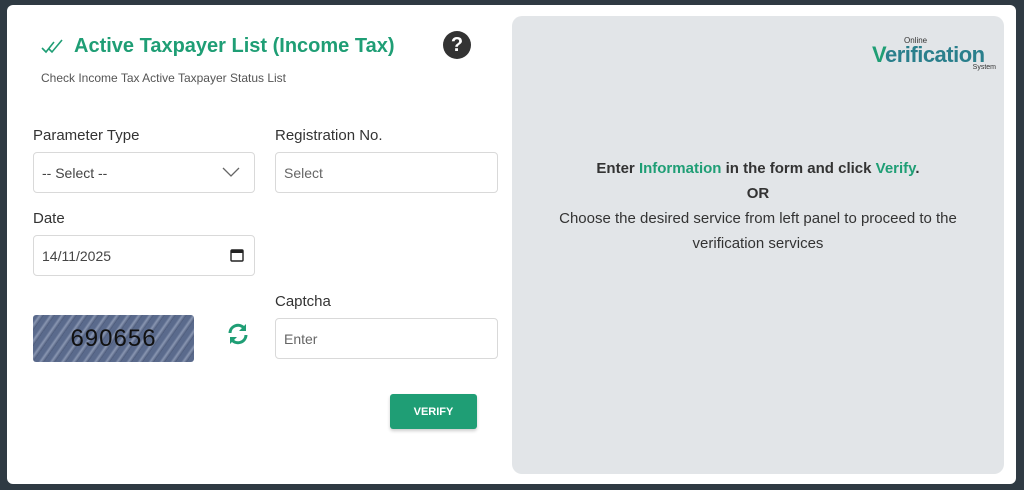 Image resolution: width=1024 pixels, height=490 pixels. I want to click on date-field: 14/11/2025, so click(144, 255).